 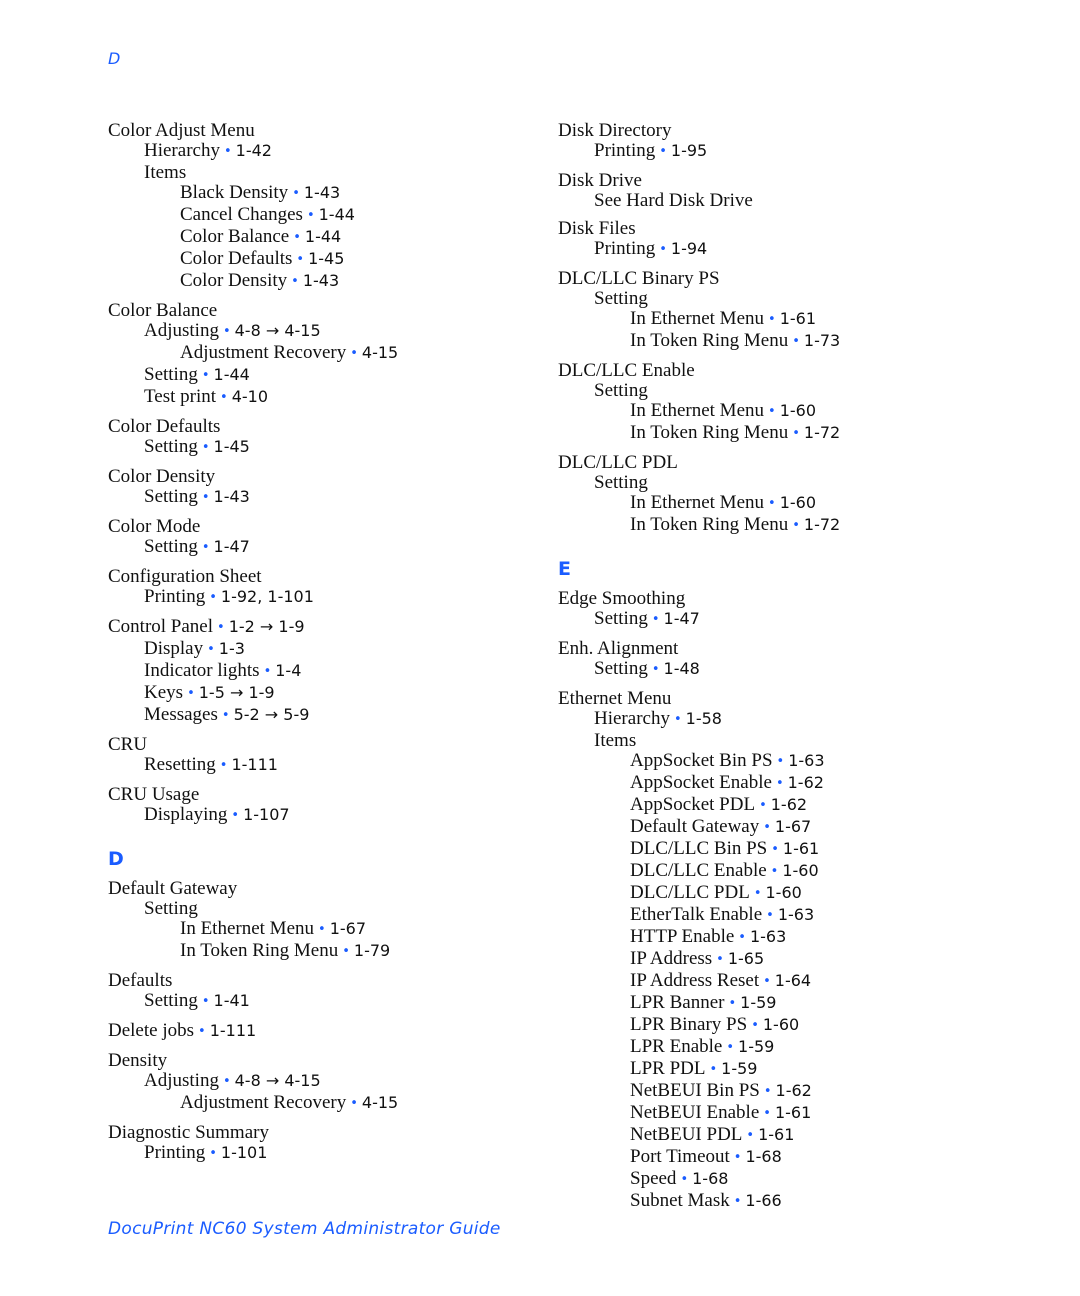 I want to click on page-reference: 1-94, so click(x=689, y=248).